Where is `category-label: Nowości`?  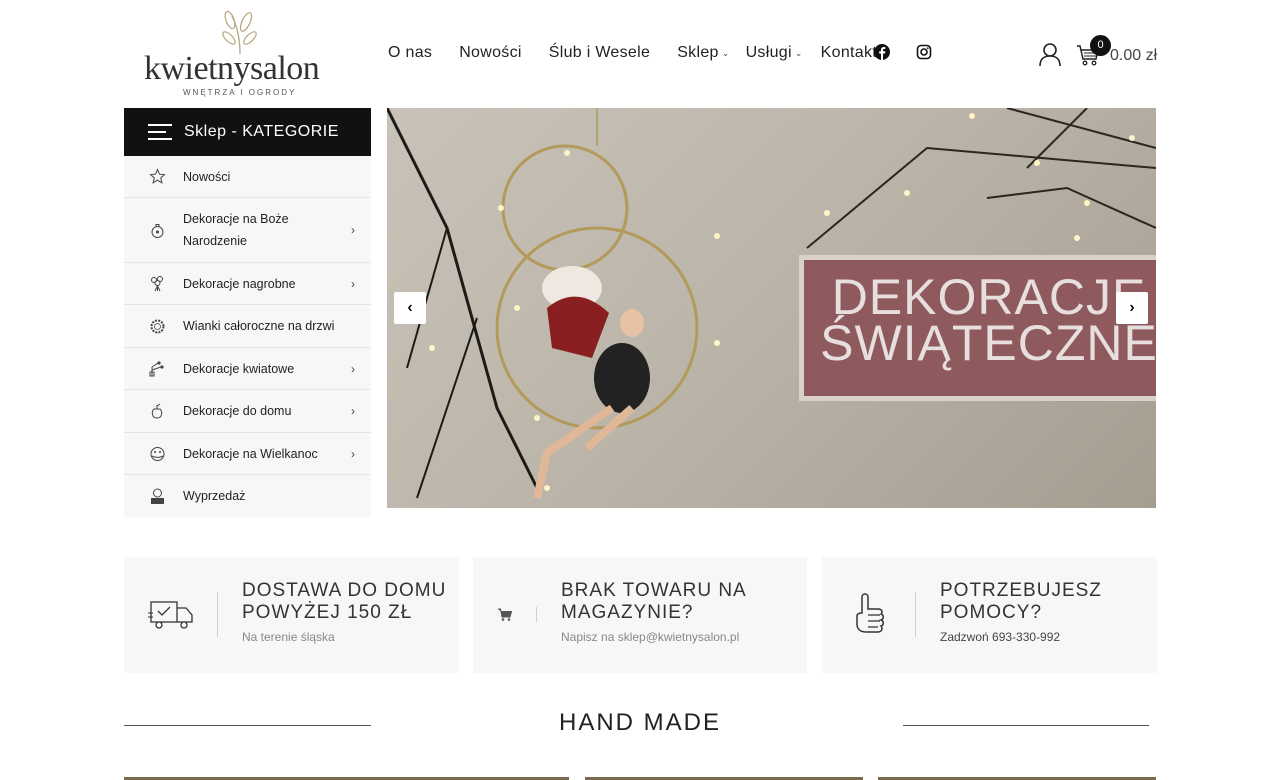 category-label: Nowości is located at coordinates (207, 176).